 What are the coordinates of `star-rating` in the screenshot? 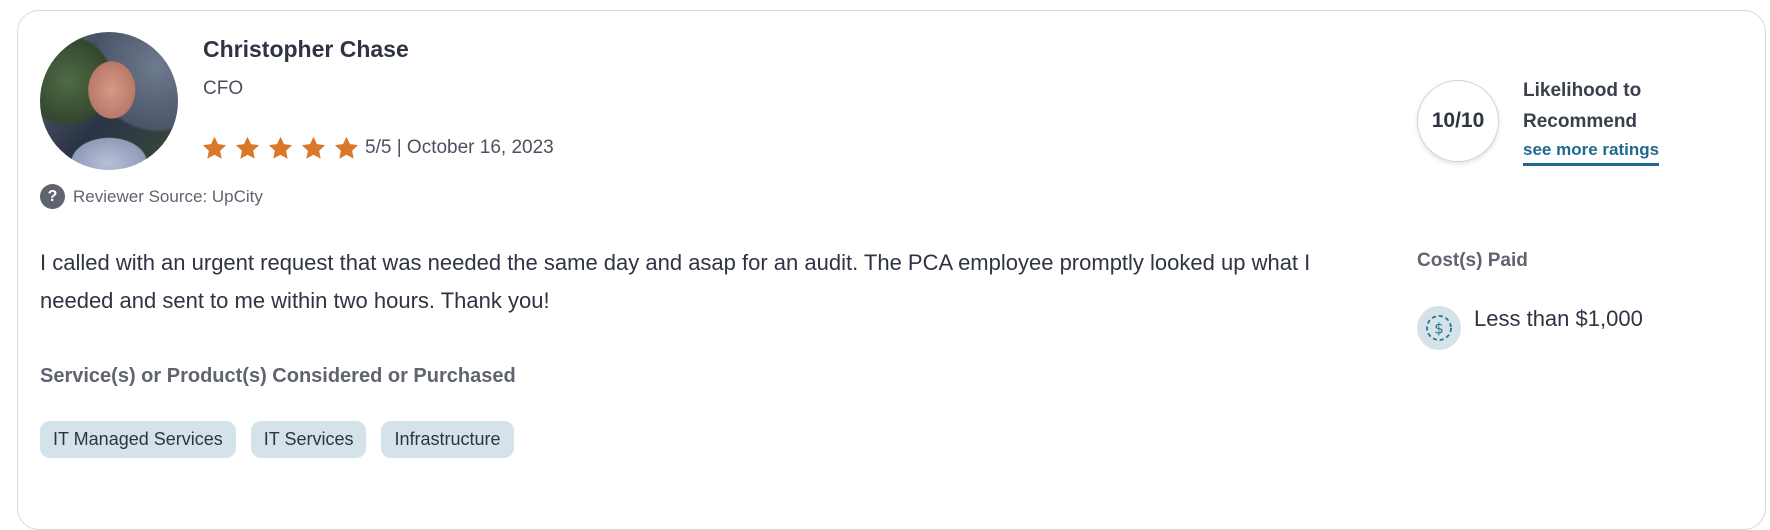 It's located at (280, 148).